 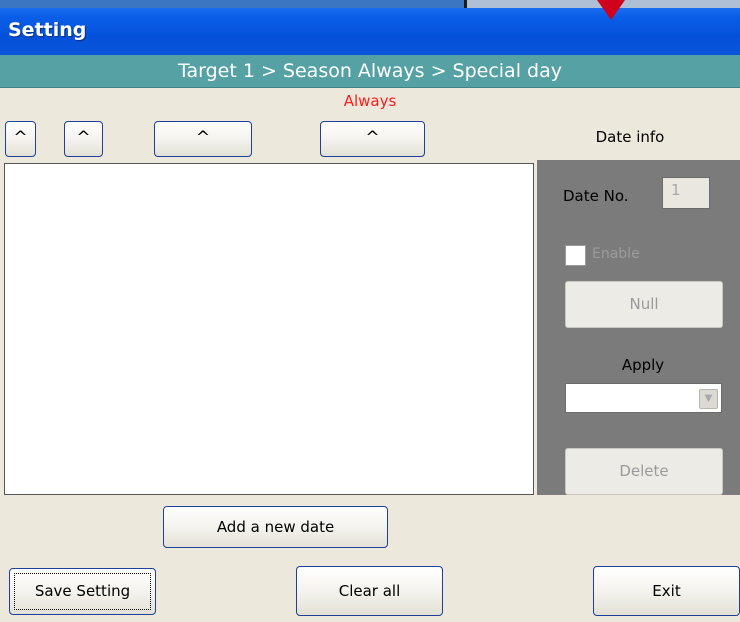 I want to click on breadcrumb: Target 1 > Season Always > Special day, so click(x=370, y=71).